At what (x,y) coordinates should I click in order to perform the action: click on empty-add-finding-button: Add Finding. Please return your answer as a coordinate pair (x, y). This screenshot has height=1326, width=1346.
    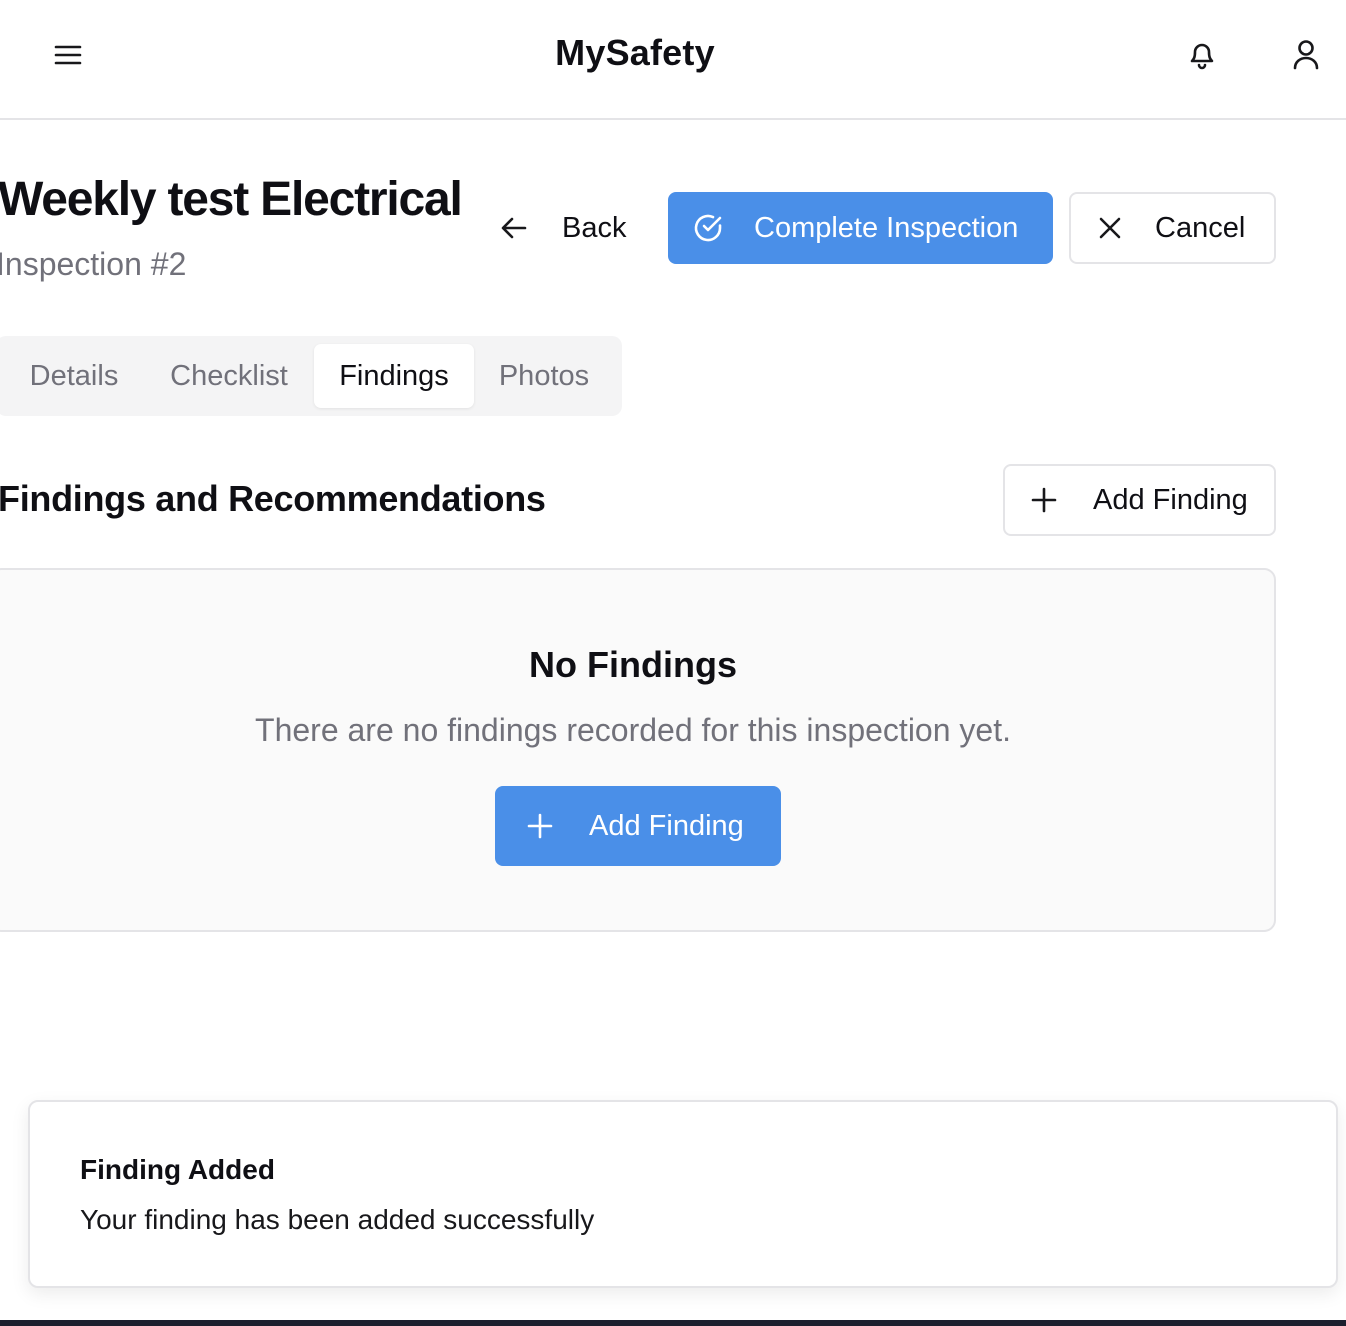
    Looking at the image, I should click on (638, 826).